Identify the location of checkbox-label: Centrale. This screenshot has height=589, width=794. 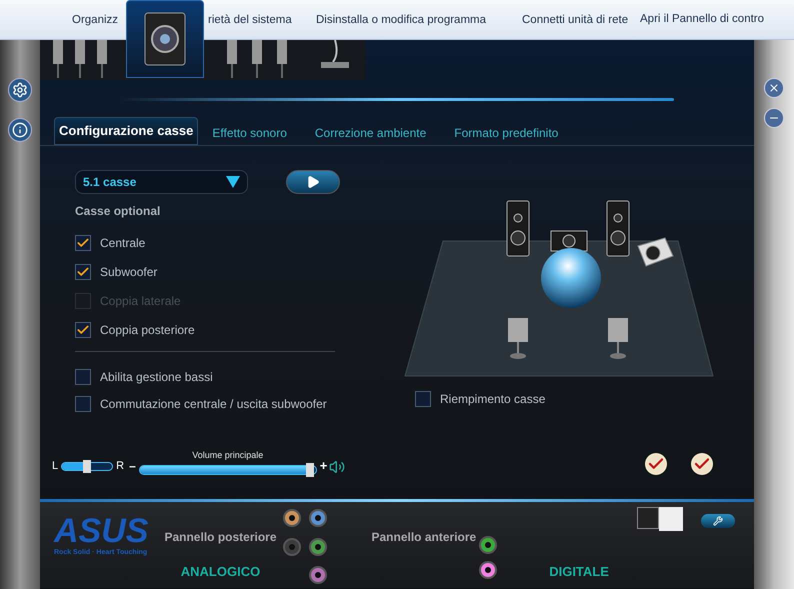
(123, 243).